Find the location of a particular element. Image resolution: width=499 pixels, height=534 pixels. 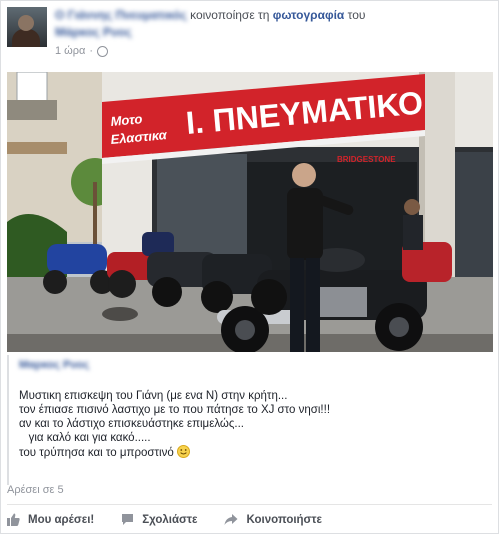

timestamp: 1 ώρα is located at coordinates (70, 51).